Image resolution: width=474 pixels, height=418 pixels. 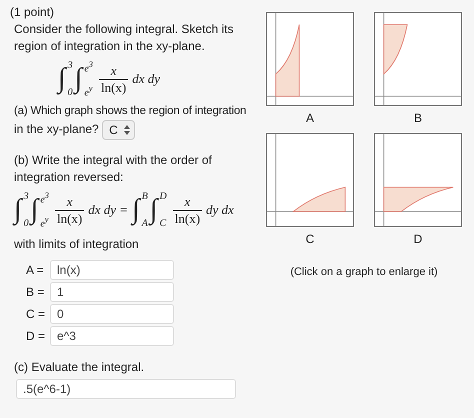 I want to click on upper-limit: B, so click(x=145, y=196).